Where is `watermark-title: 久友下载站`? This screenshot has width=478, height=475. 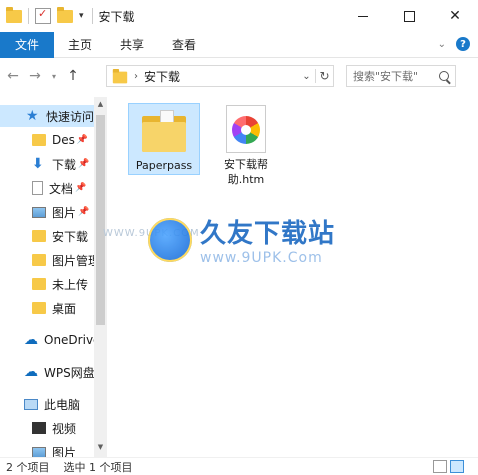
watermark-title: 久友下载站 is located at coordinates (268, 234).